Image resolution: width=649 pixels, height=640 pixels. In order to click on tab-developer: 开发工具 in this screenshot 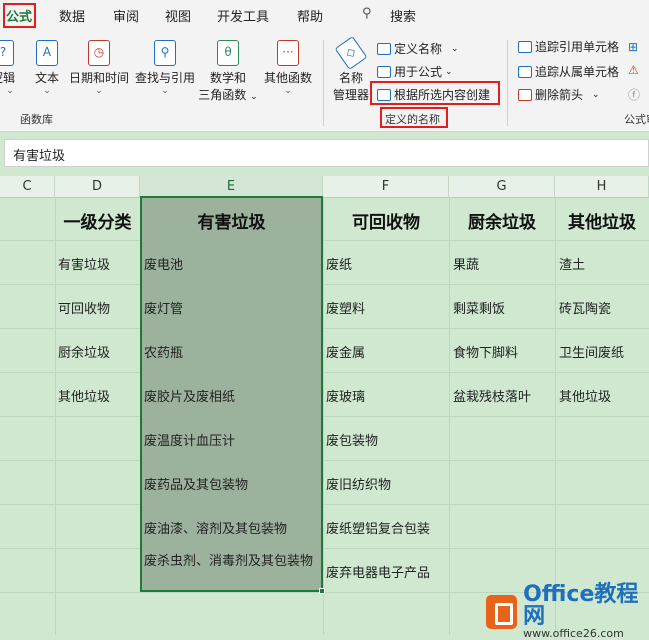, I will do `click(243, 15)`.